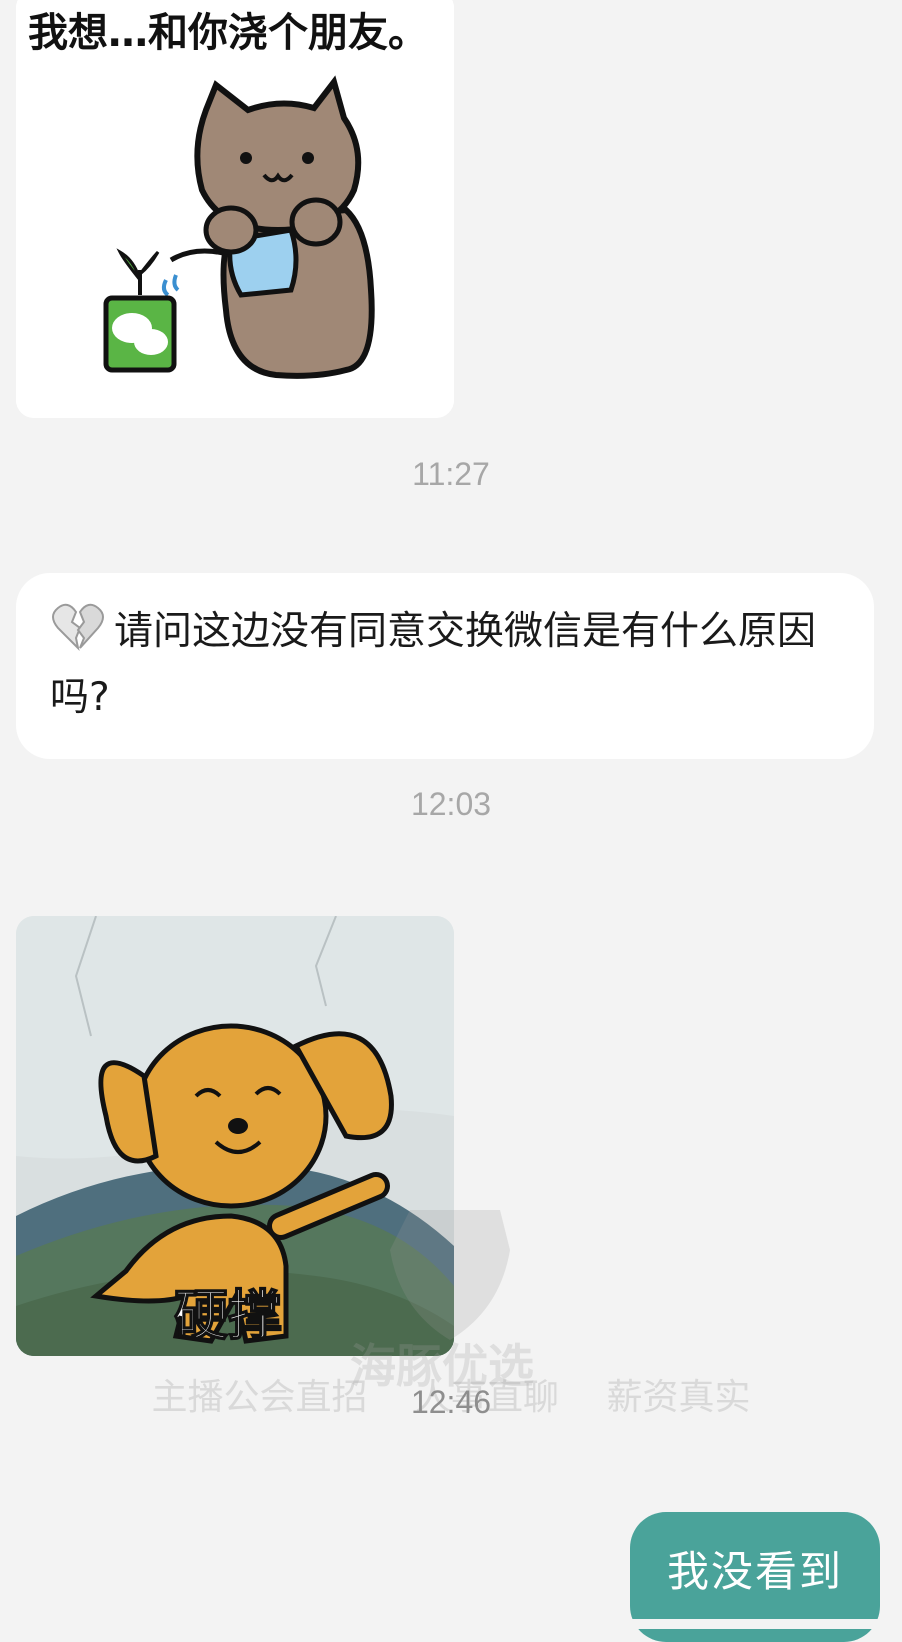 The width and height of the screenshot is (902, 1642). I want to click on received-text-message: 请问这边没有同意交换微信是有什么原因吗?, so click(445, 666).